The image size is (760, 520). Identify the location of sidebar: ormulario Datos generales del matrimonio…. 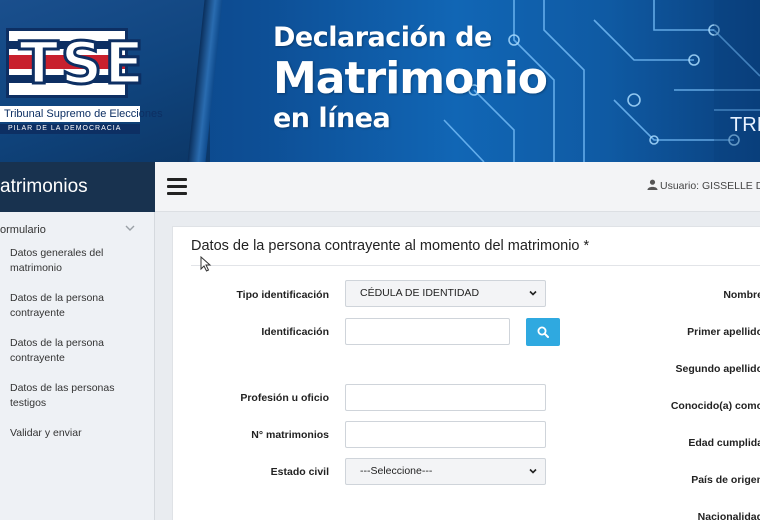
(77, 366).